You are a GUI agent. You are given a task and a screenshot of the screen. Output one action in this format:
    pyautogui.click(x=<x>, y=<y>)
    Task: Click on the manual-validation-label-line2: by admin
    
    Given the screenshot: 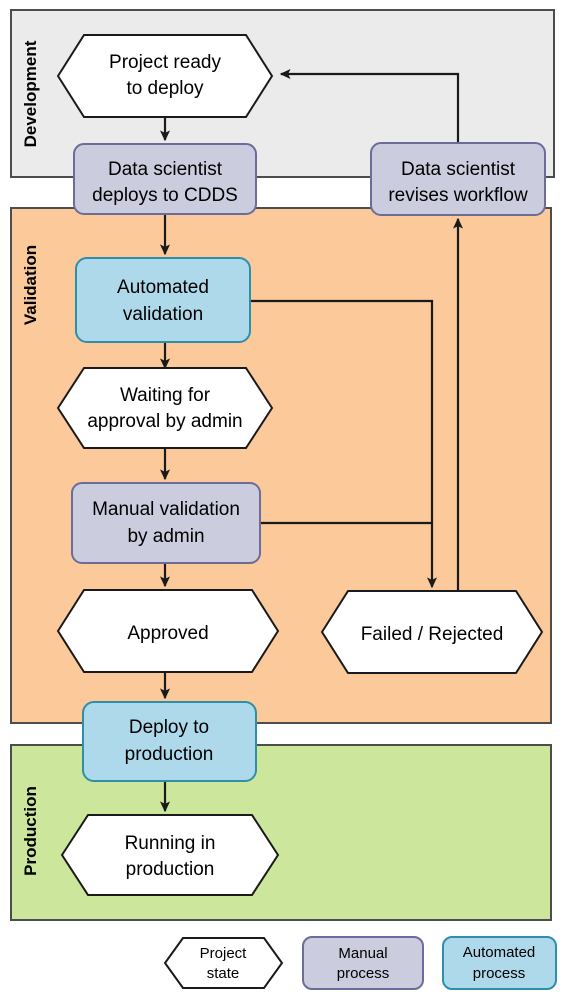 What is the action you would take?
    pyautogui.click(x=165, y=536)
    